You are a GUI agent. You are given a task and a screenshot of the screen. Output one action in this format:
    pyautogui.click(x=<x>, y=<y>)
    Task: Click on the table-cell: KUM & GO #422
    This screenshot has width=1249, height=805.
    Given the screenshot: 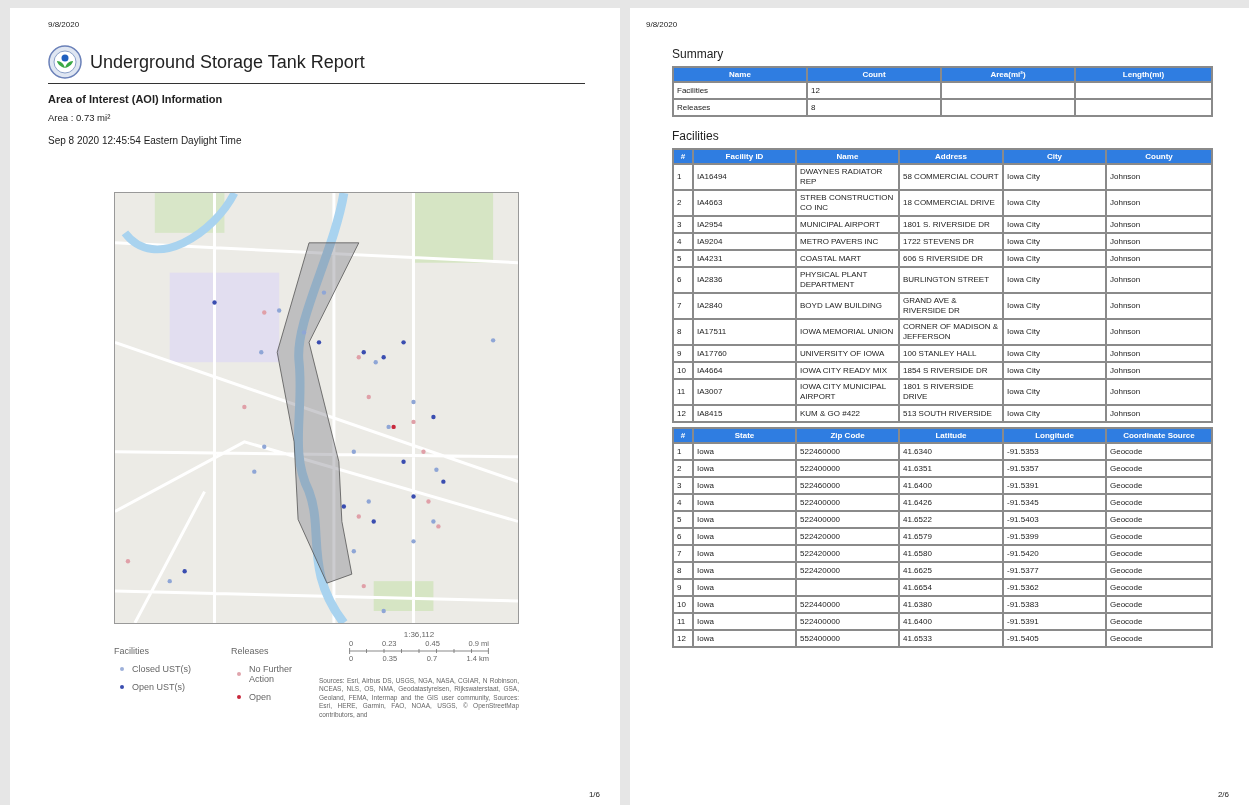 What is the action you would take?
    pyautogui.click(x=847, y=413)
    